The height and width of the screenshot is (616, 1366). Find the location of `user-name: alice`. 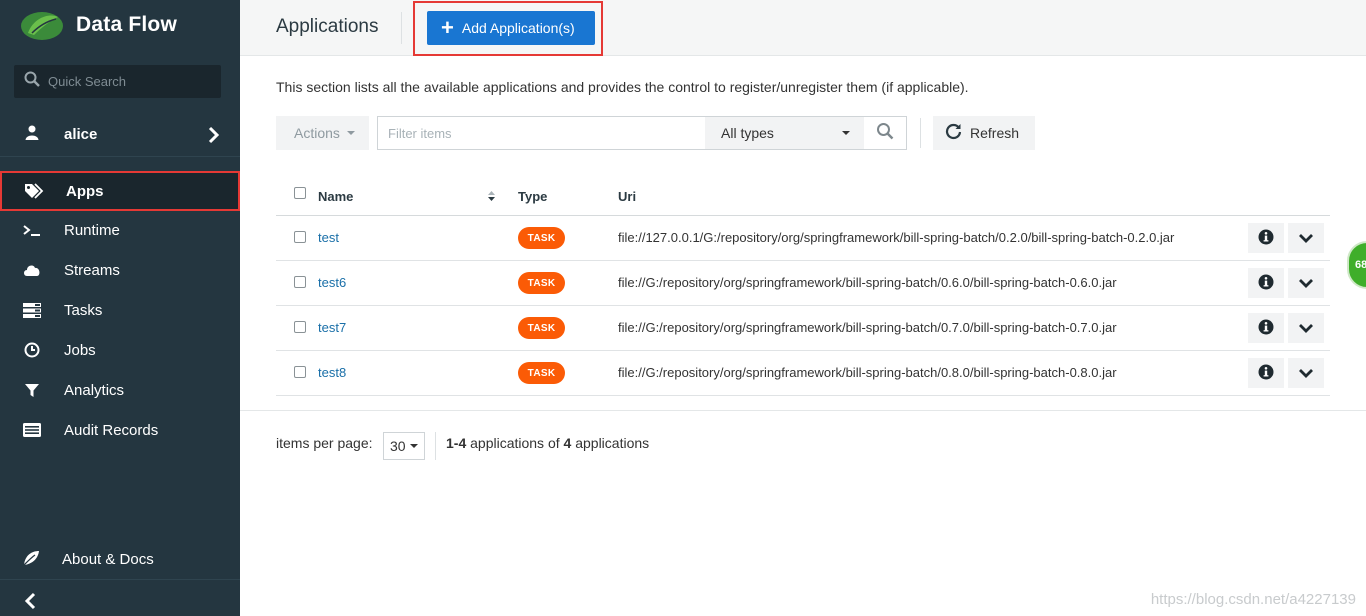

user-name: alice is located at coordinates (81, 134).